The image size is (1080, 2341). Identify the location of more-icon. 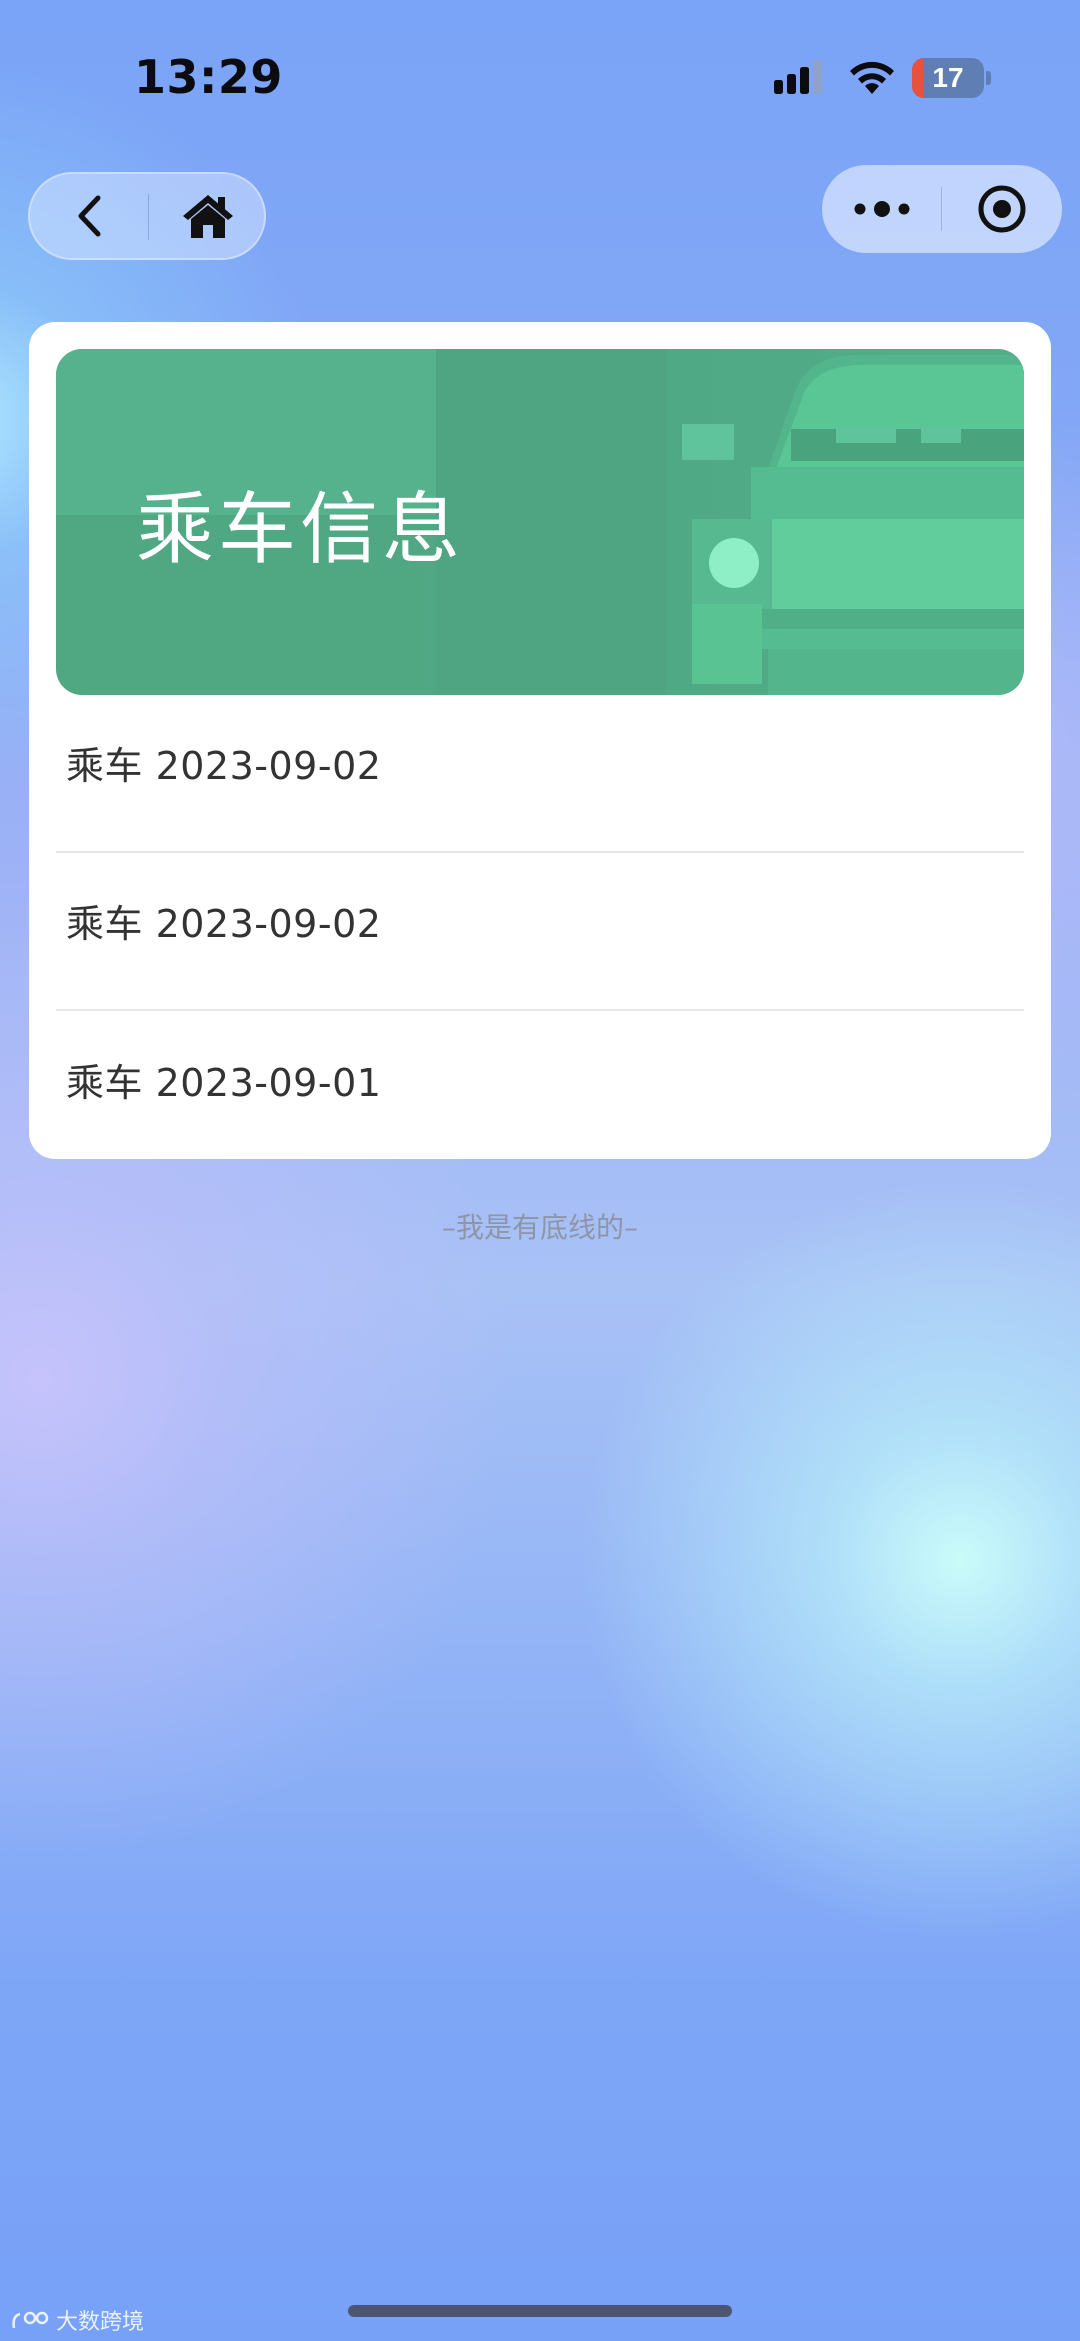
(882, 209).